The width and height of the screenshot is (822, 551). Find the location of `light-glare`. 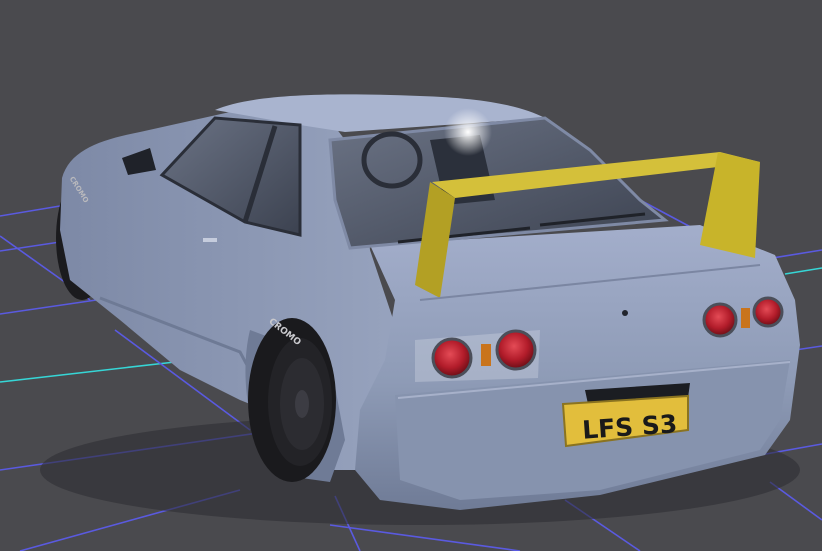

light-glare is located at coordinates (468, 132).